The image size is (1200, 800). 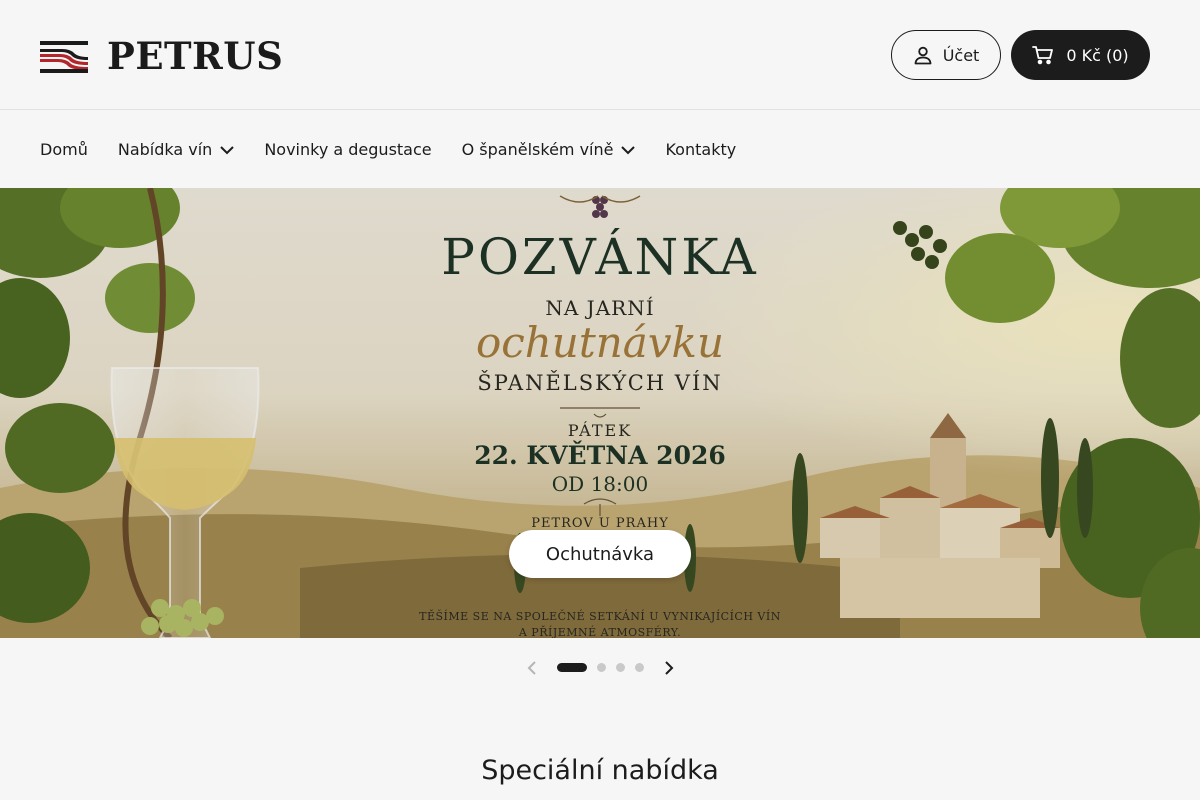 I want to click on nav-item-home: Domů, so click(x=64, y=149).